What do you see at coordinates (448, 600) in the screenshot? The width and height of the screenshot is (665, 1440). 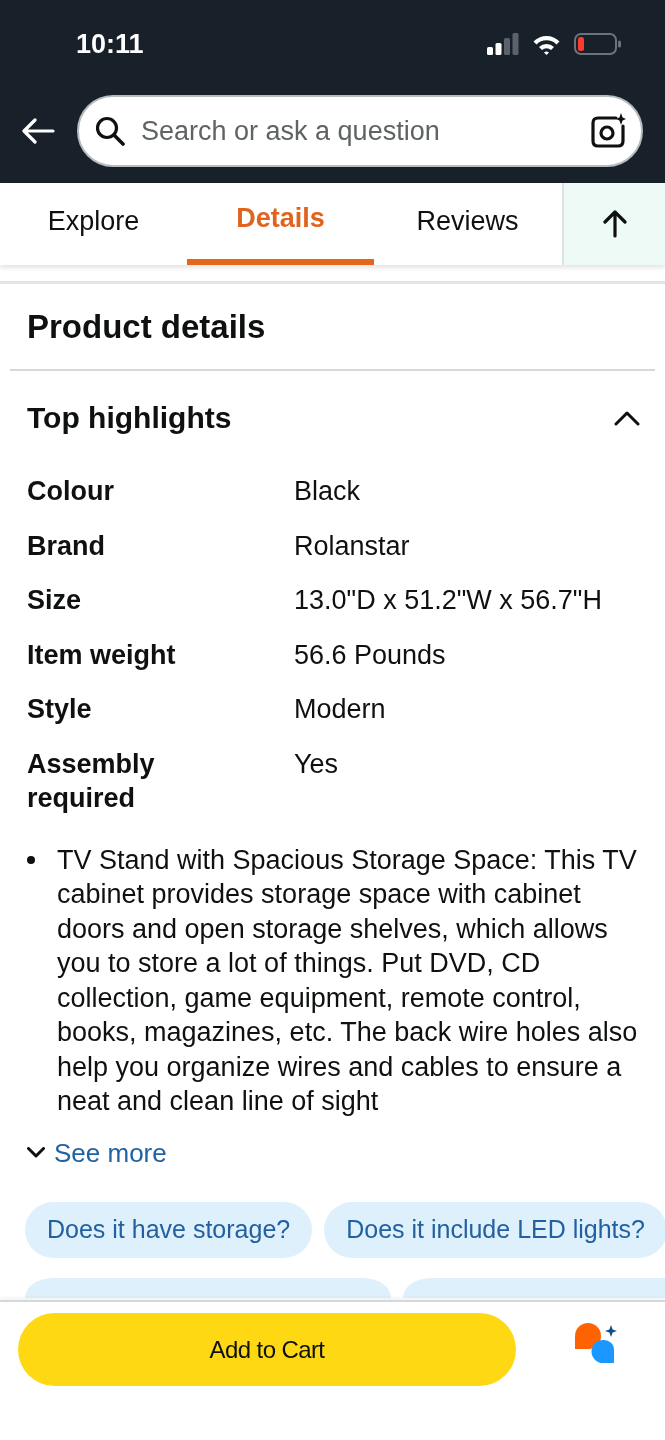 I see `spec-value: 13.0"D x 51.2"W x 56.7"H` at bounding box center [448, 600].